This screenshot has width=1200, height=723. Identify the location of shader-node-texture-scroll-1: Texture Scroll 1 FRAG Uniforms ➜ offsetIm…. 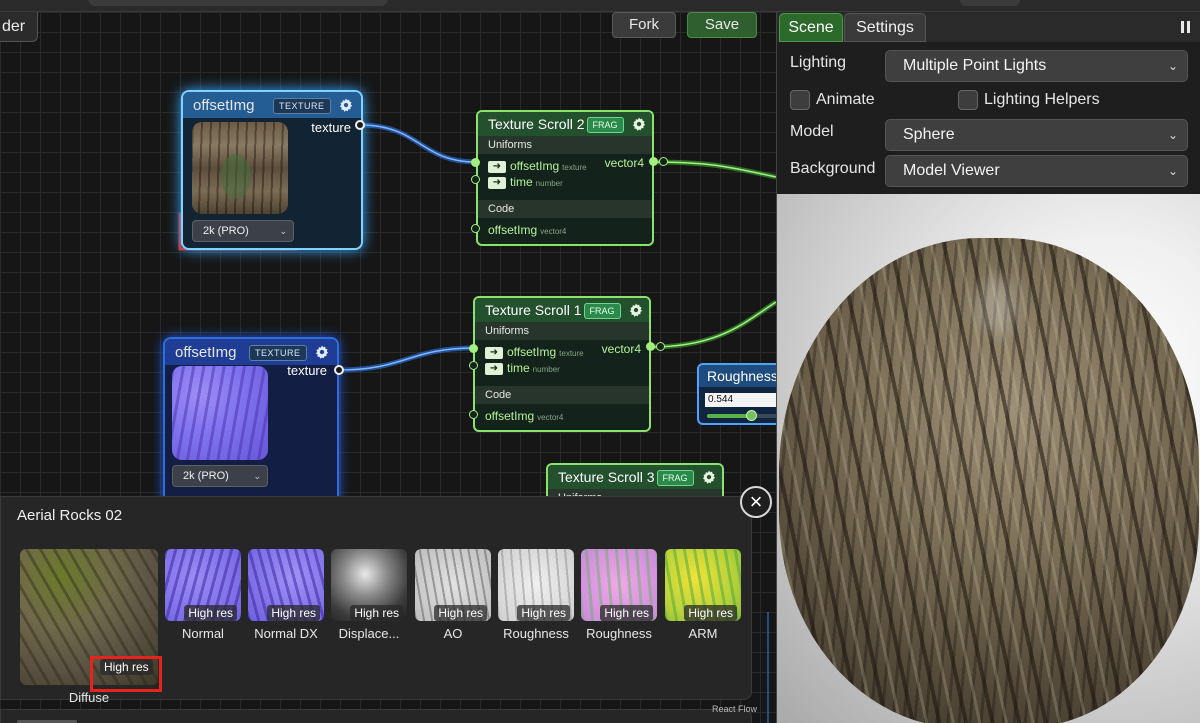
(562, 364).